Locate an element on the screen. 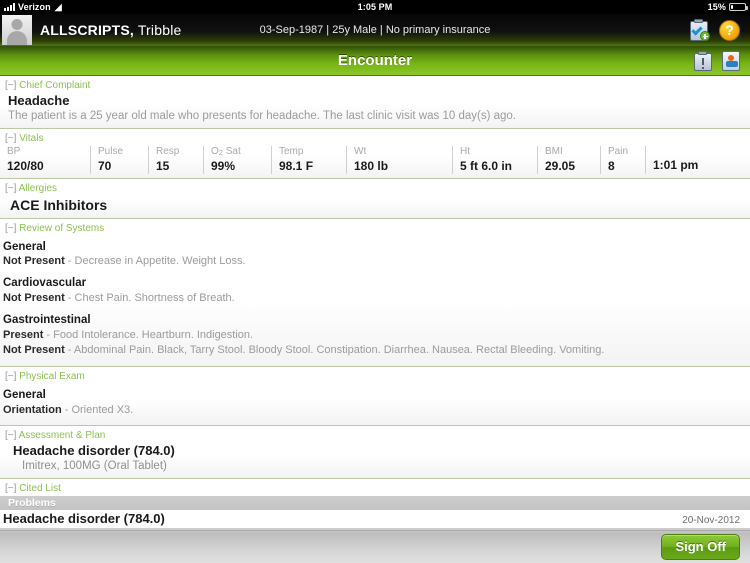 The height and width of the screenshot is (563, 750). section-allergies: [−] Allergies ACE Inhibitors is located at coordinates (375, 198).